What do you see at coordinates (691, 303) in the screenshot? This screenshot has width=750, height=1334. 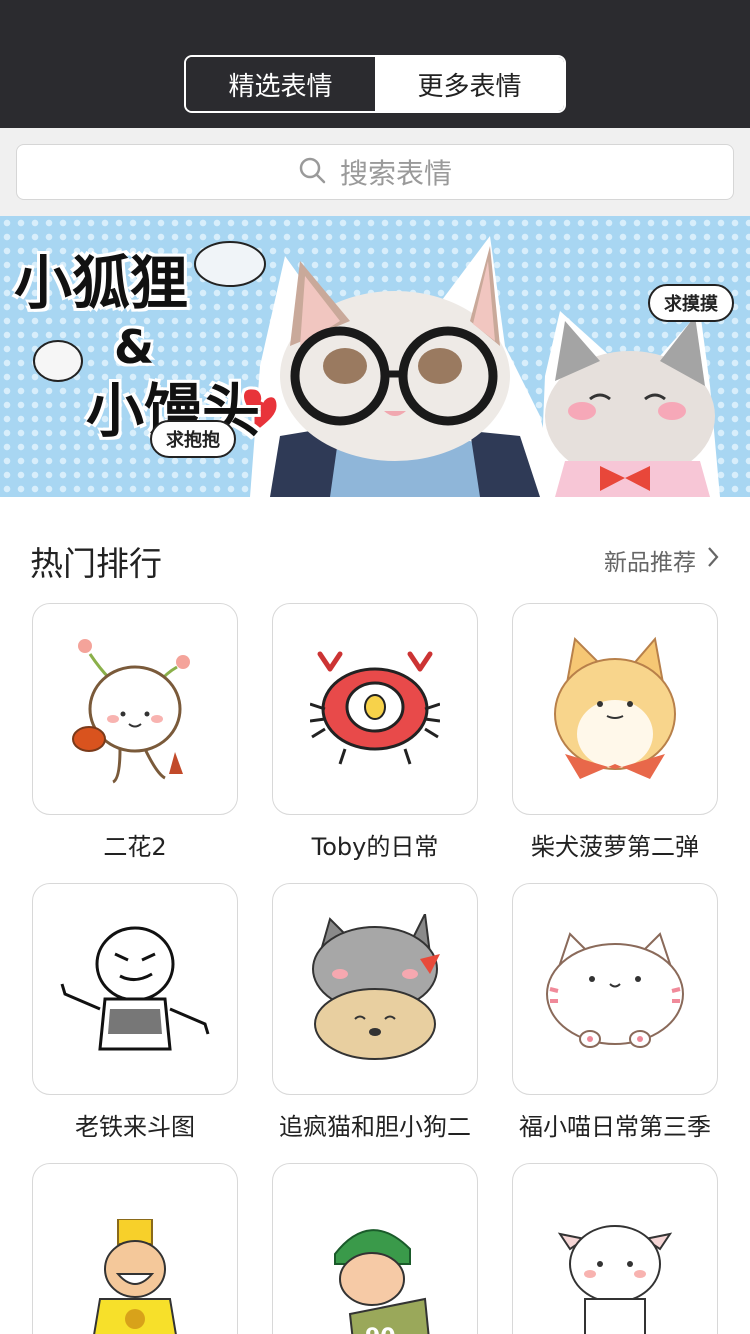 I see `banner-bubble-pet: 求摸摸` at bounding box center [691, 303].